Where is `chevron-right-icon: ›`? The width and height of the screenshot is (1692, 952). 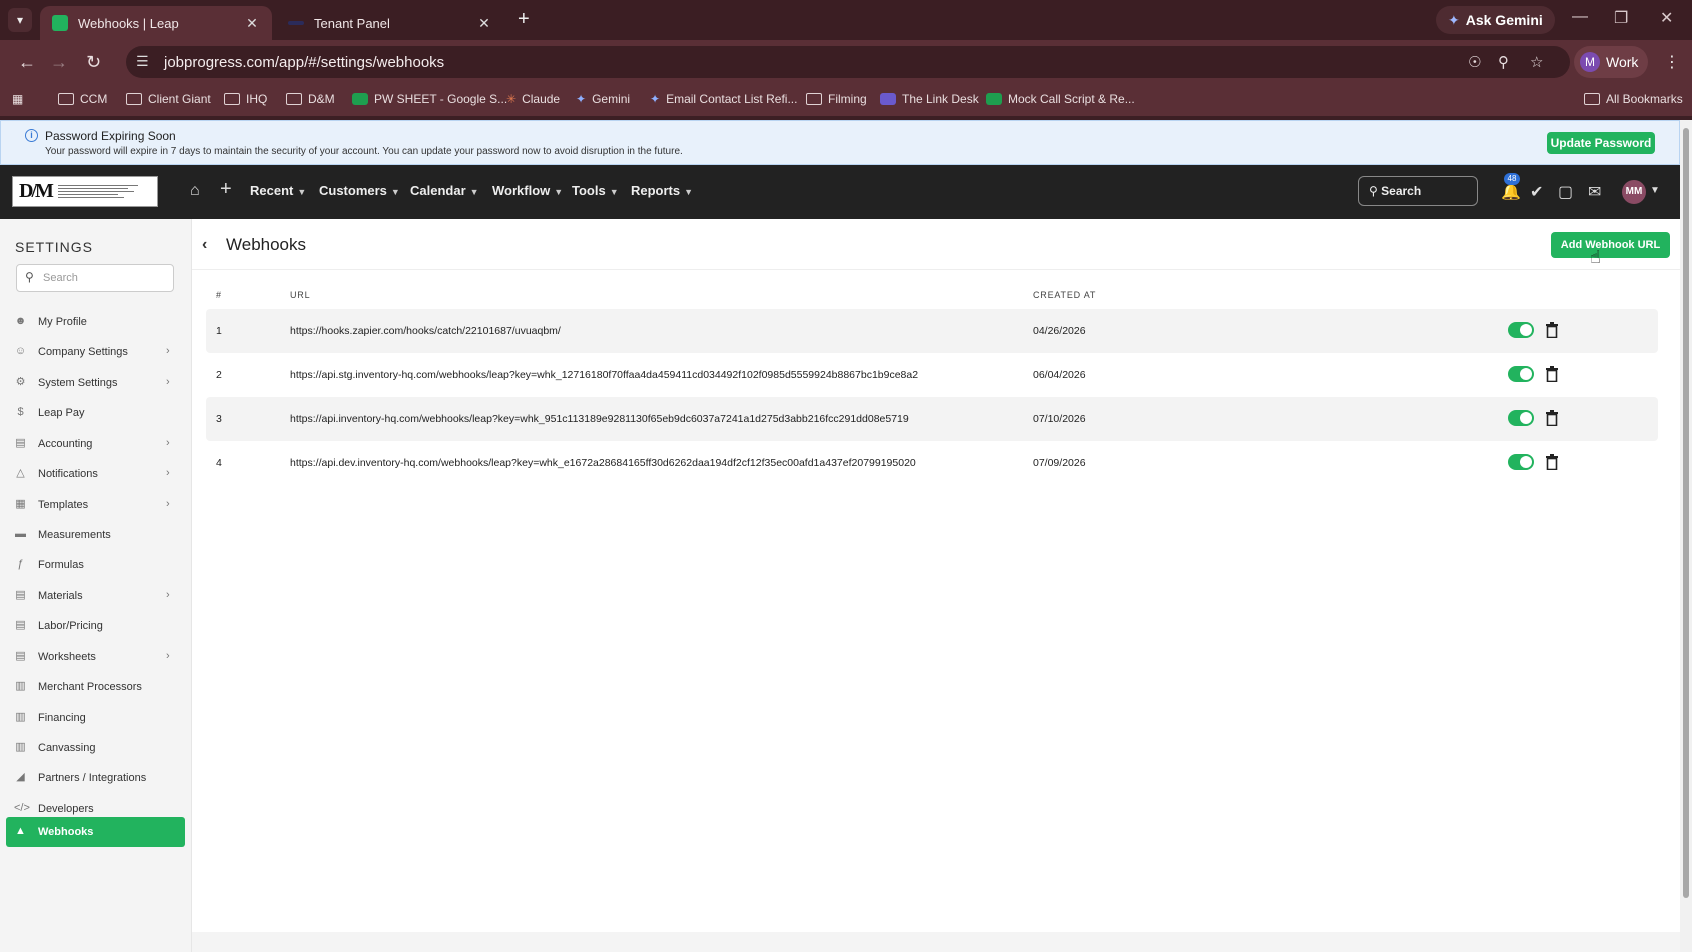 chevron-right-icon: › is located at coordinates (168, 473).